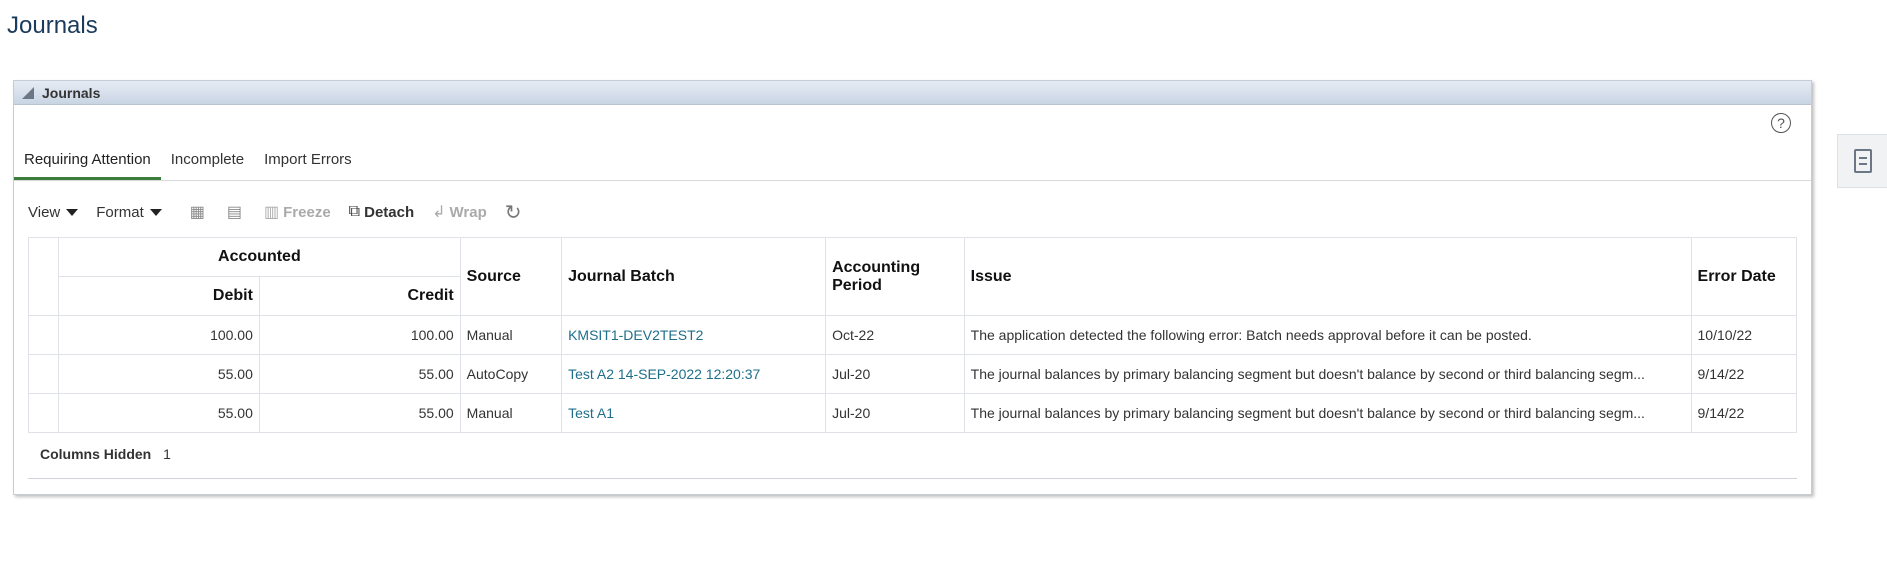 This screenshot has width=1887, height=581. I want to click on column-header-debit: Debit, so click(159, 296).